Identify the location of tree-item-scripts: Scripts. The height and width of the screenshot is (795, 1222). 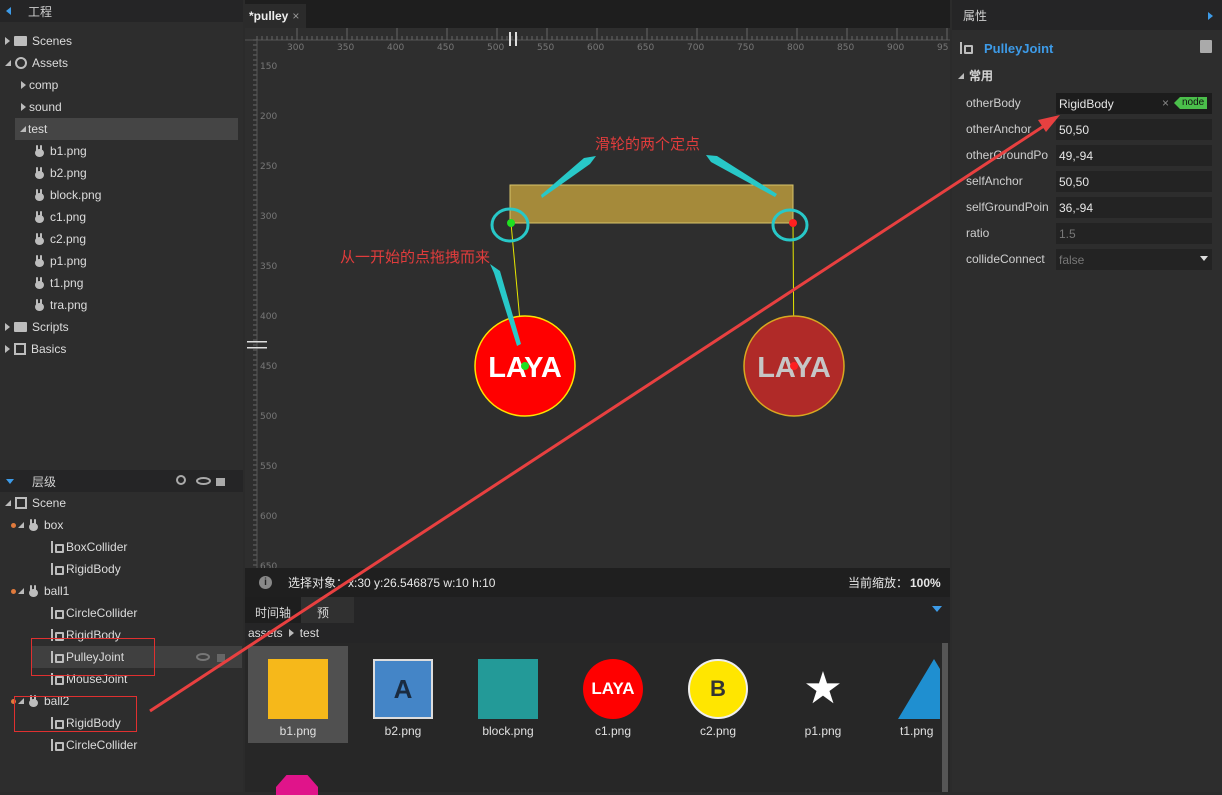
(37, 327).